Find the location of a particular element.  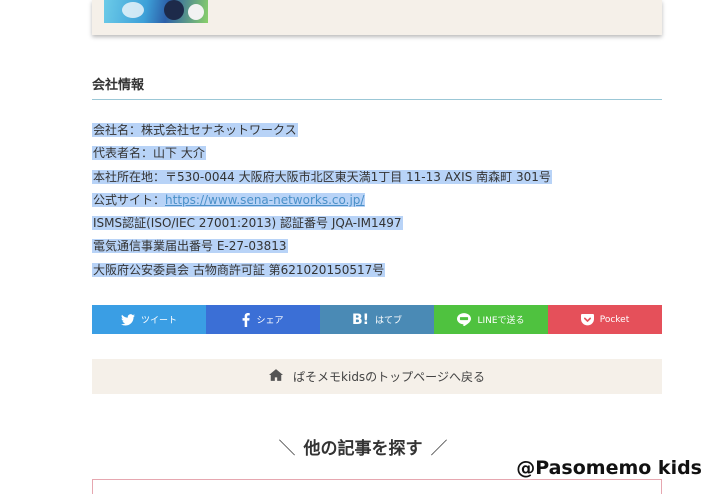

telecom-number: 電気通信事業届出番号 E-27-03813 is located at coordinates (190, 246).